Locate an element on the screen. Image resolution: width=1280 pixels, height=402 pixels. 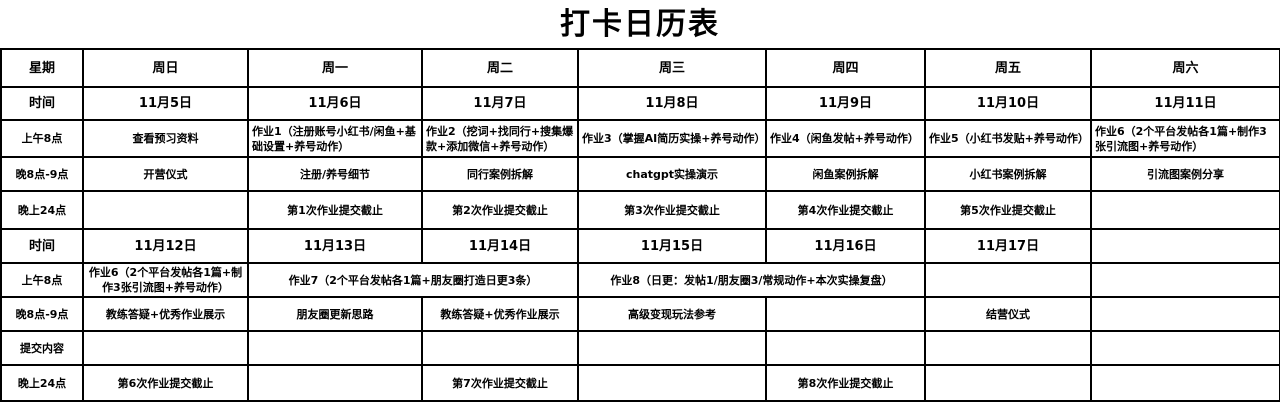
calendar-cell: 高级变现玩法参考 is located at coordinates (672, 314).